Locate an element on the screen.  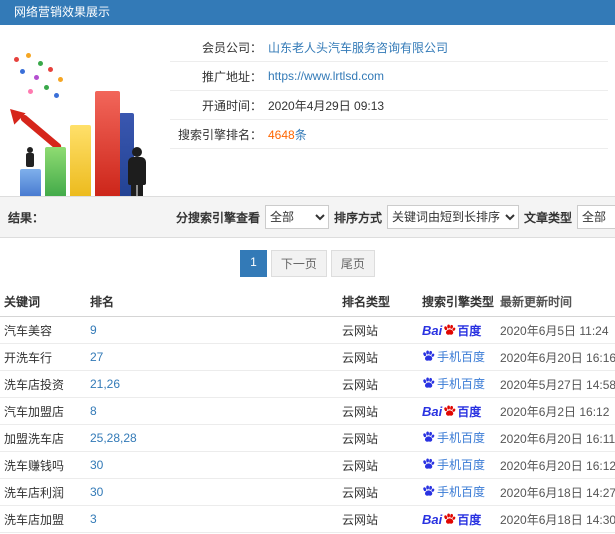
header-rank-type: 排名类型 is located at coordinates (366, 302).